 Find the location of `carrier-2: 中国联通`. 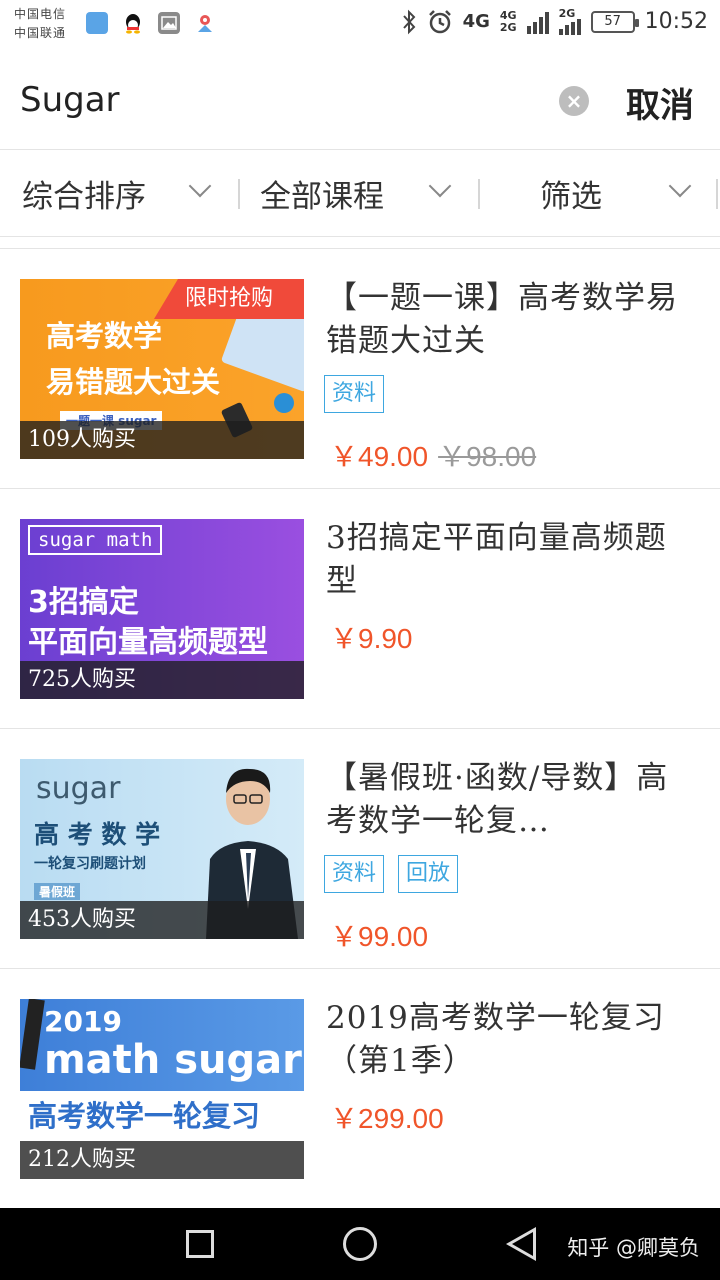

carrier-2: 中国联通 is located at coordinates (40, 33).